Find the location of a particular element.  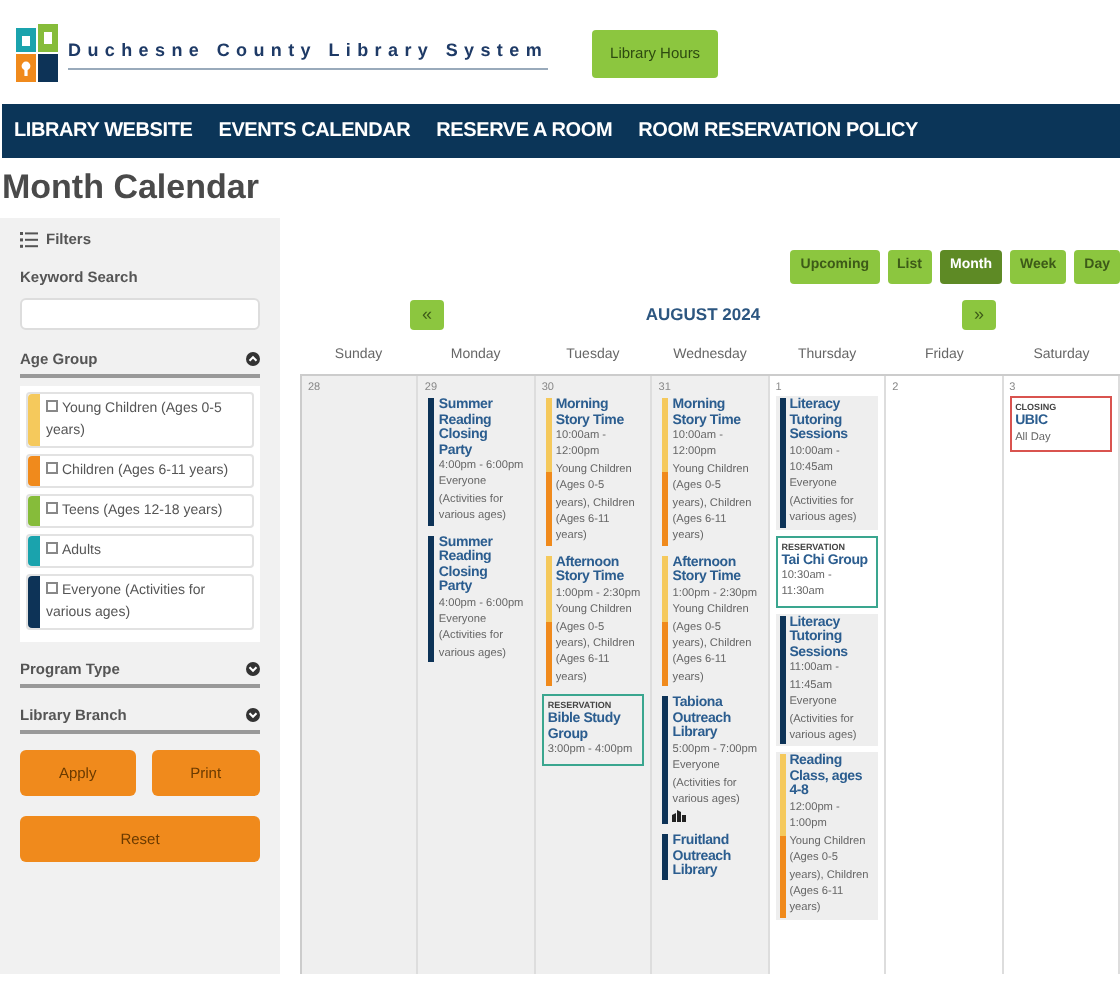

page-title: Month Calendar is located at coordinates (131, 188).